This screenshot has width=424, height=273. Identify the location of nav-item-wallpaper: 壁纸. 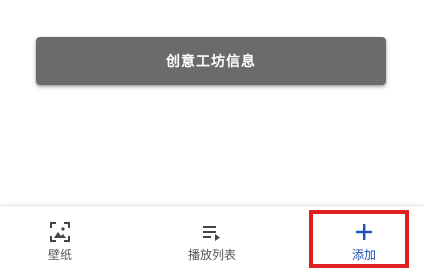
(60, 239).